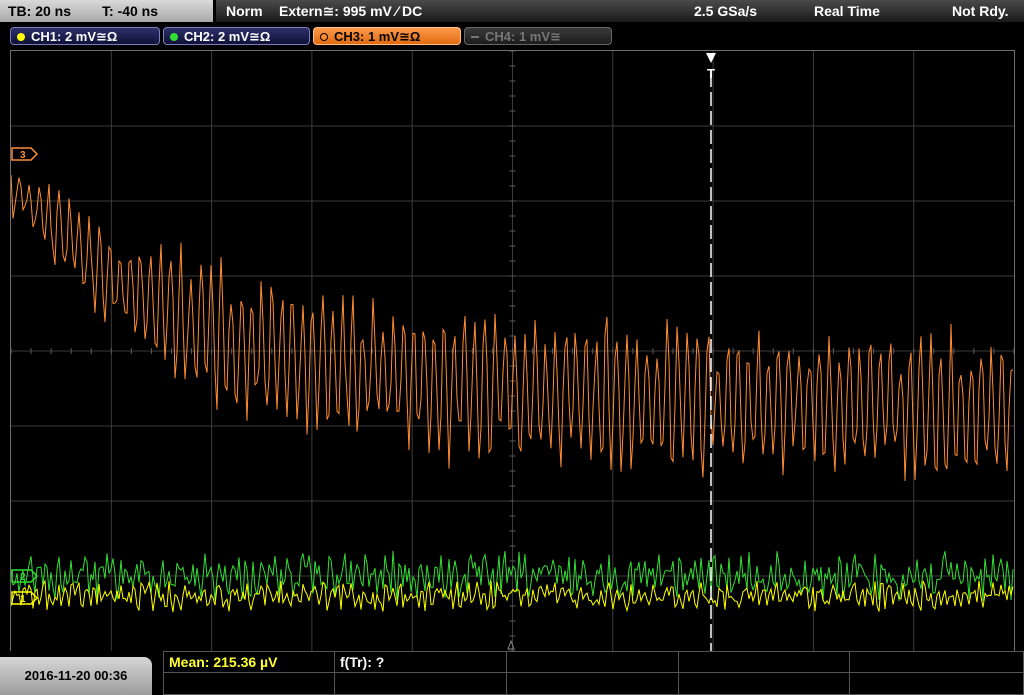  I want to click on channel-2-label: CH2: 2 mV≅Ω, so click(227, 36).